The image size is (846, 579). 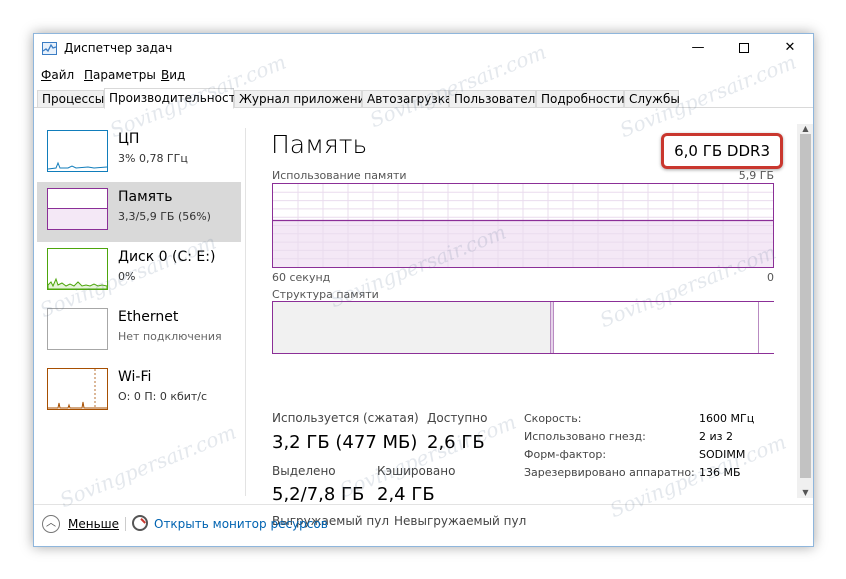 I want to click on available-value: 2,6 ГБ, so click(x=456, y=442).